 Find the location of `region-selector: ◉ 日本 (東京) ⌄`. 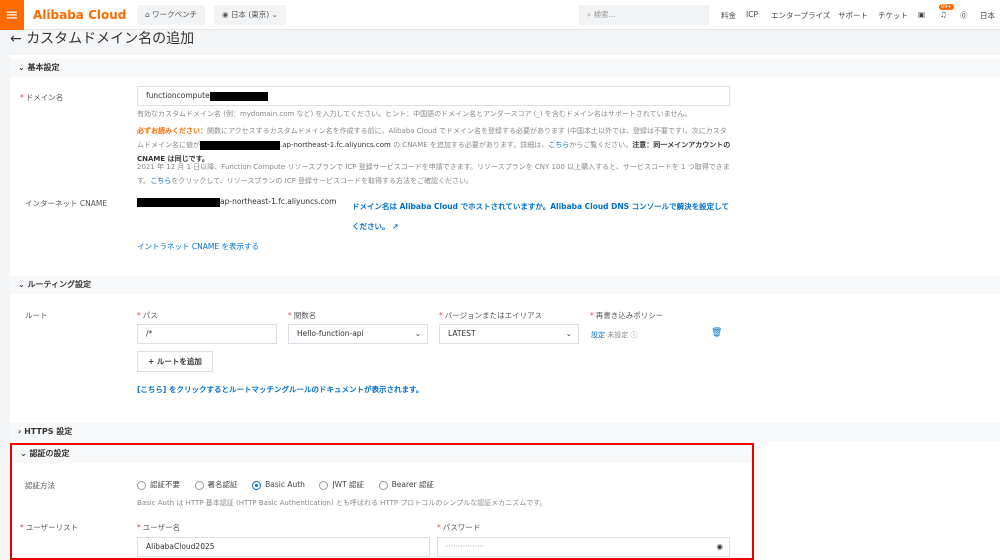

region-selector: ◉ 日本 (東京) ⌄ is located at coordinates (250, 15).